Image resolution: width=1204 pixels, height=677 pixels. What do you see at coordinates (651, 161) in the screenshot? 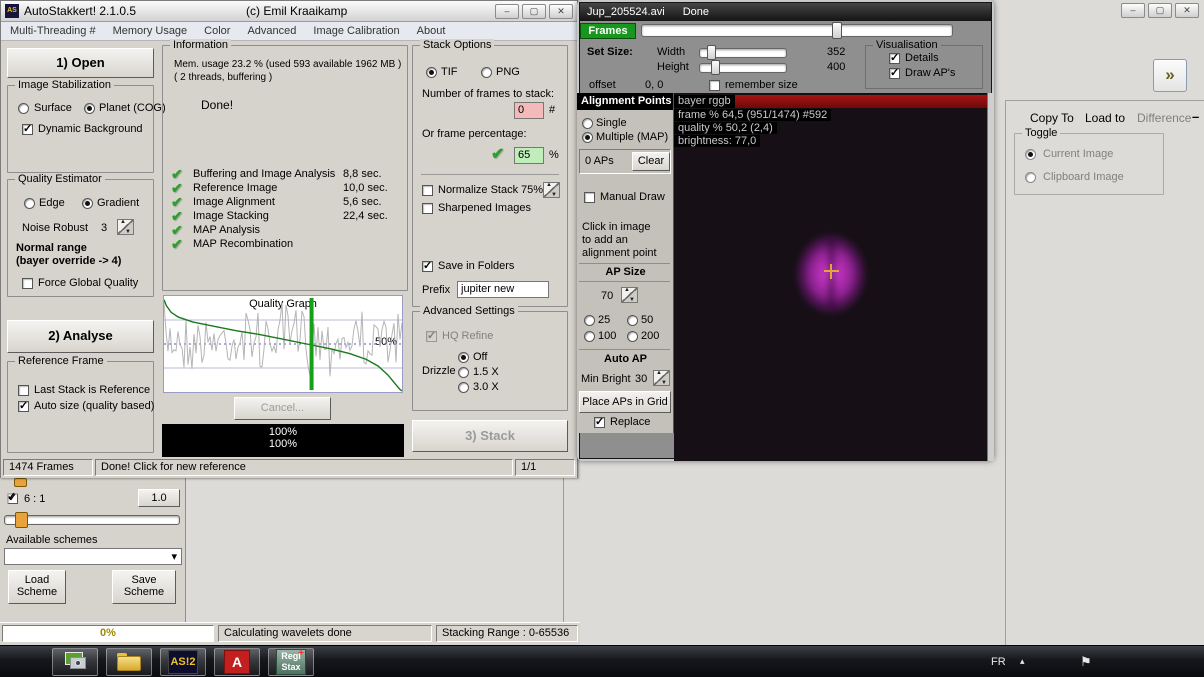
I see `clear-aps-button: Clear` at bounding box center [651, 161].